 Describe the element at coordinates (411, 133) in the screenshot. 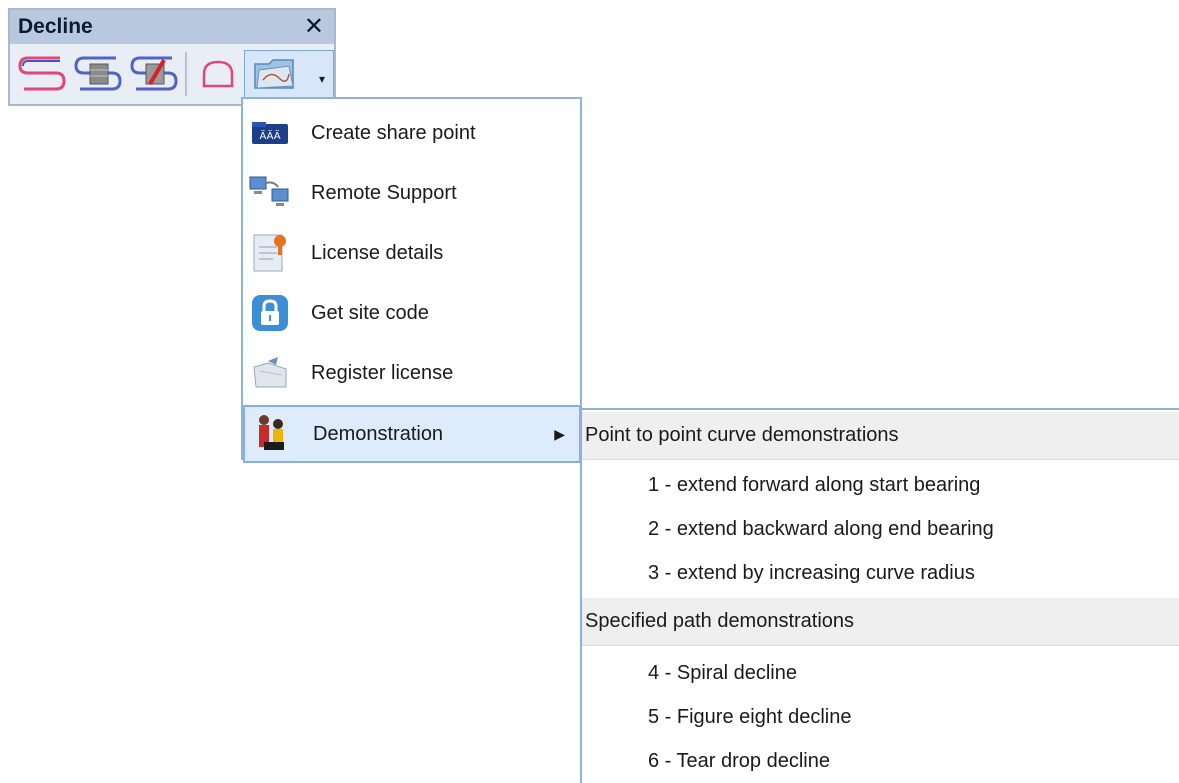

I see `menu-item-create-share-point: ÄÄÄ Create share point` at that location.